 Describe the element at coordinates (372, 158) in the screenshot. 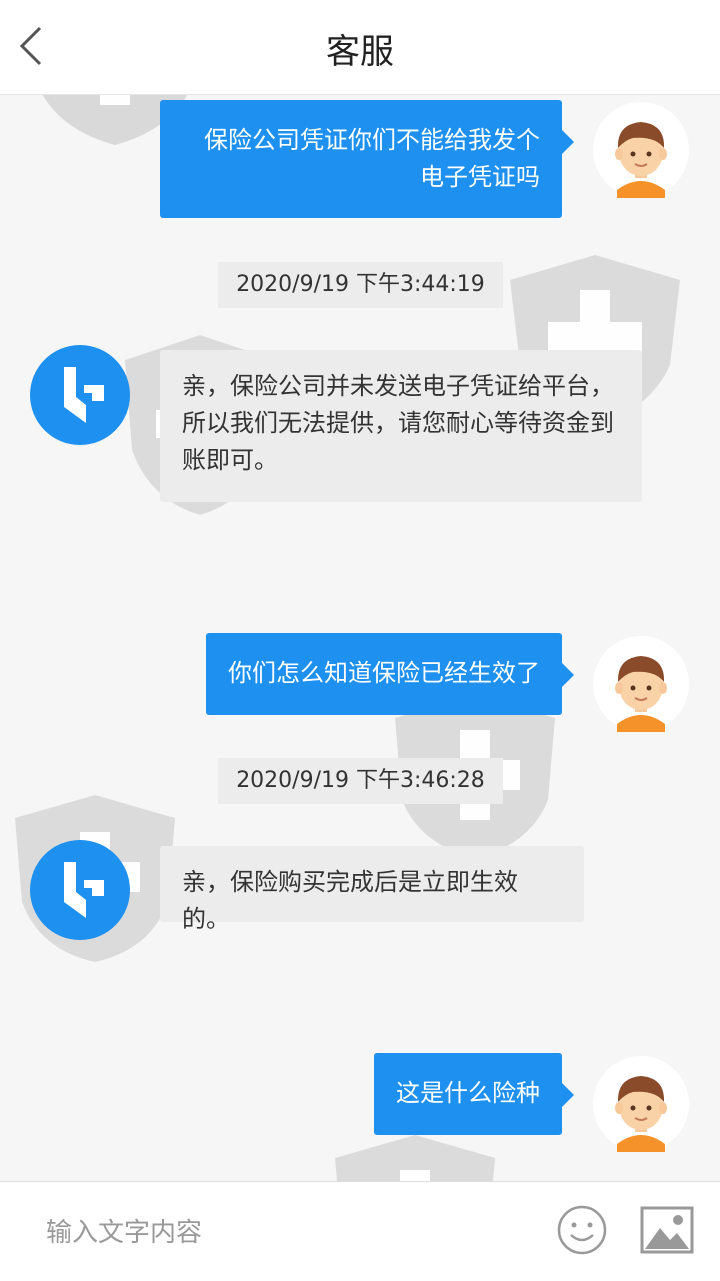

I see `message-text: 保险公司凭证你们不能给我发个电子凭证吗` at that location.